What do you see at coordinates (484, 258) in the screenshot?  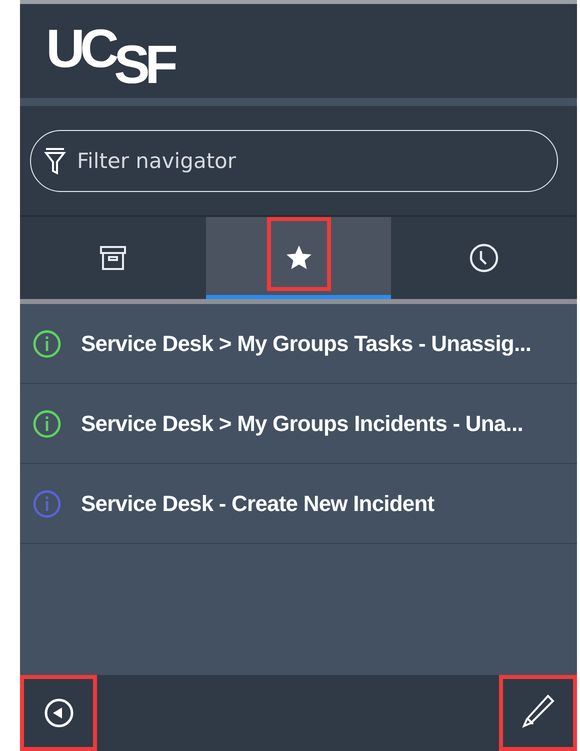 I see `clock-icon` at bounding box center [484, 258].